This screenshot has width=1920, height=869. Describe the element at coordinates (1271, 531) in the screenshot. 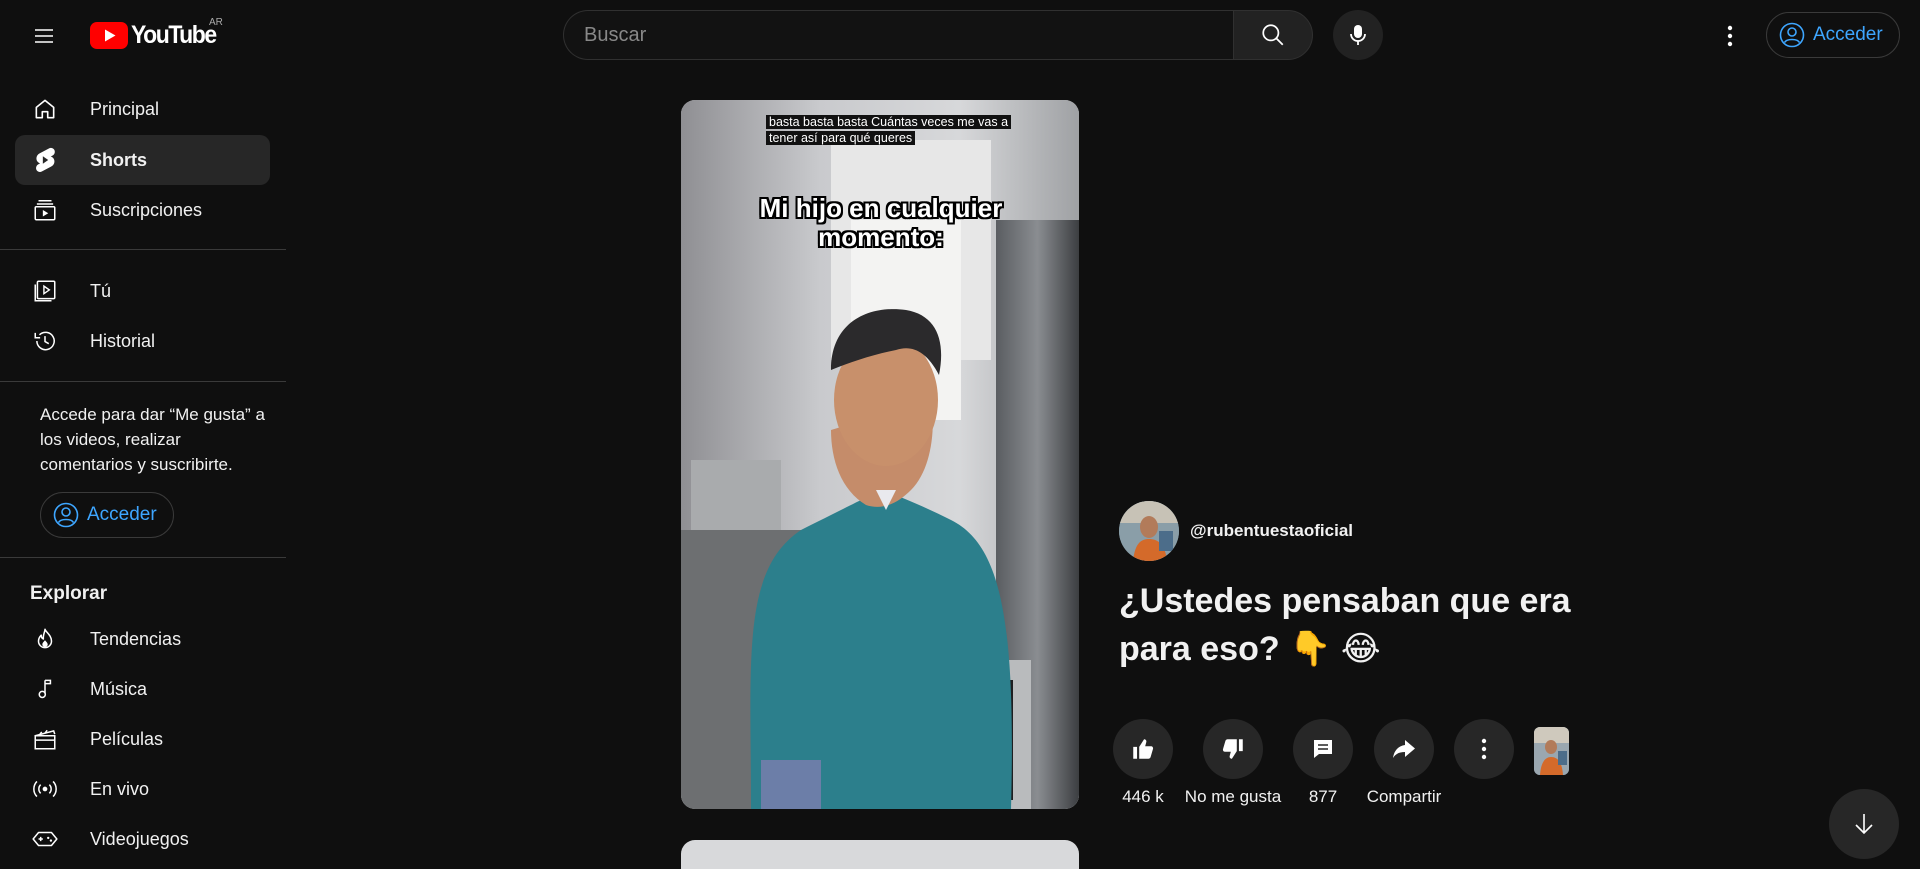

I see `channel-name: @rubentuestaoficial` at that location.